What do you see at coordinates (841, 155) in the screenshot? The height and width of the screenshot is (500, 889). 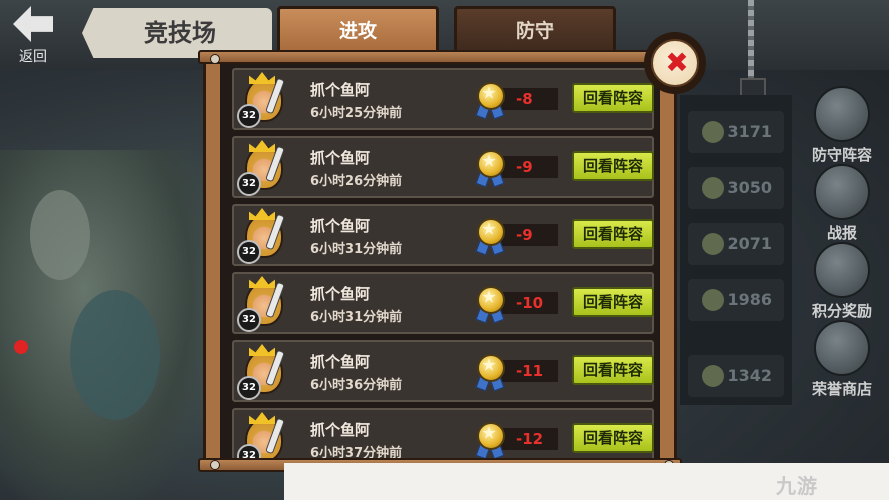 I see `side-button-label: 防守阵容` at bounding box center [841, 155].